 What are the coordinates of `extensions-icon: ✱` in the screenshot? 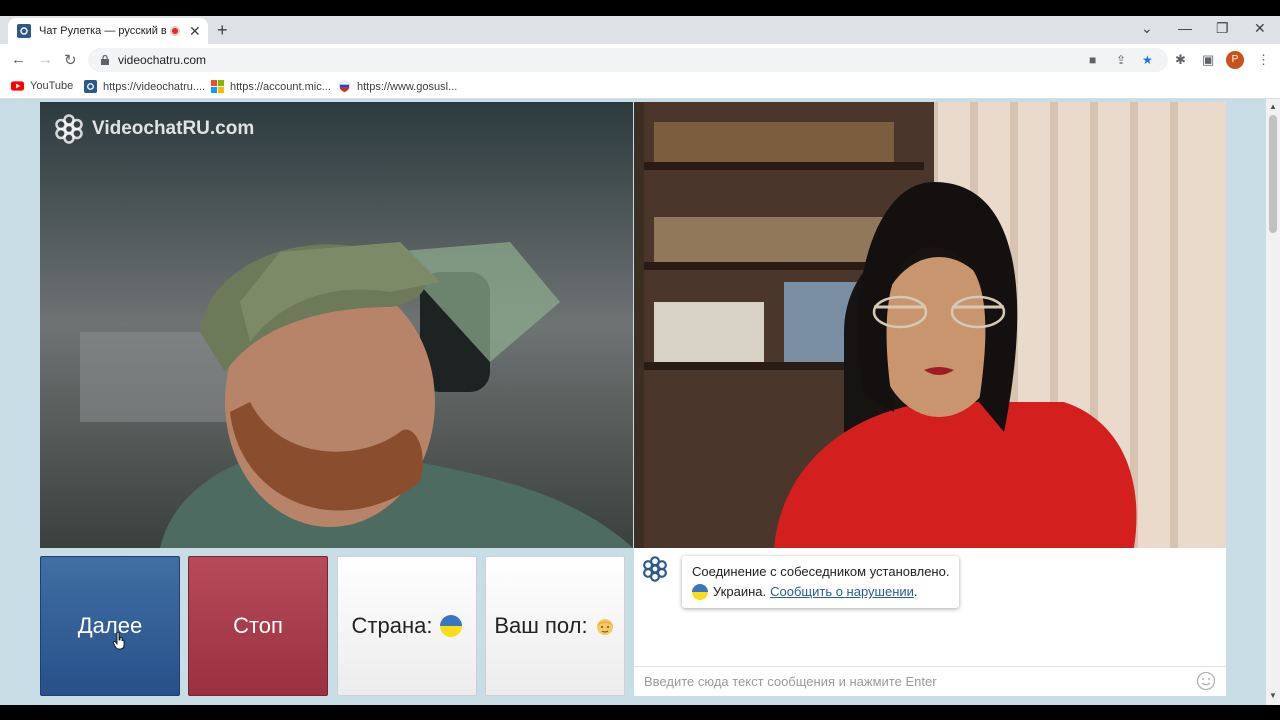 It's located at (1180, 60).